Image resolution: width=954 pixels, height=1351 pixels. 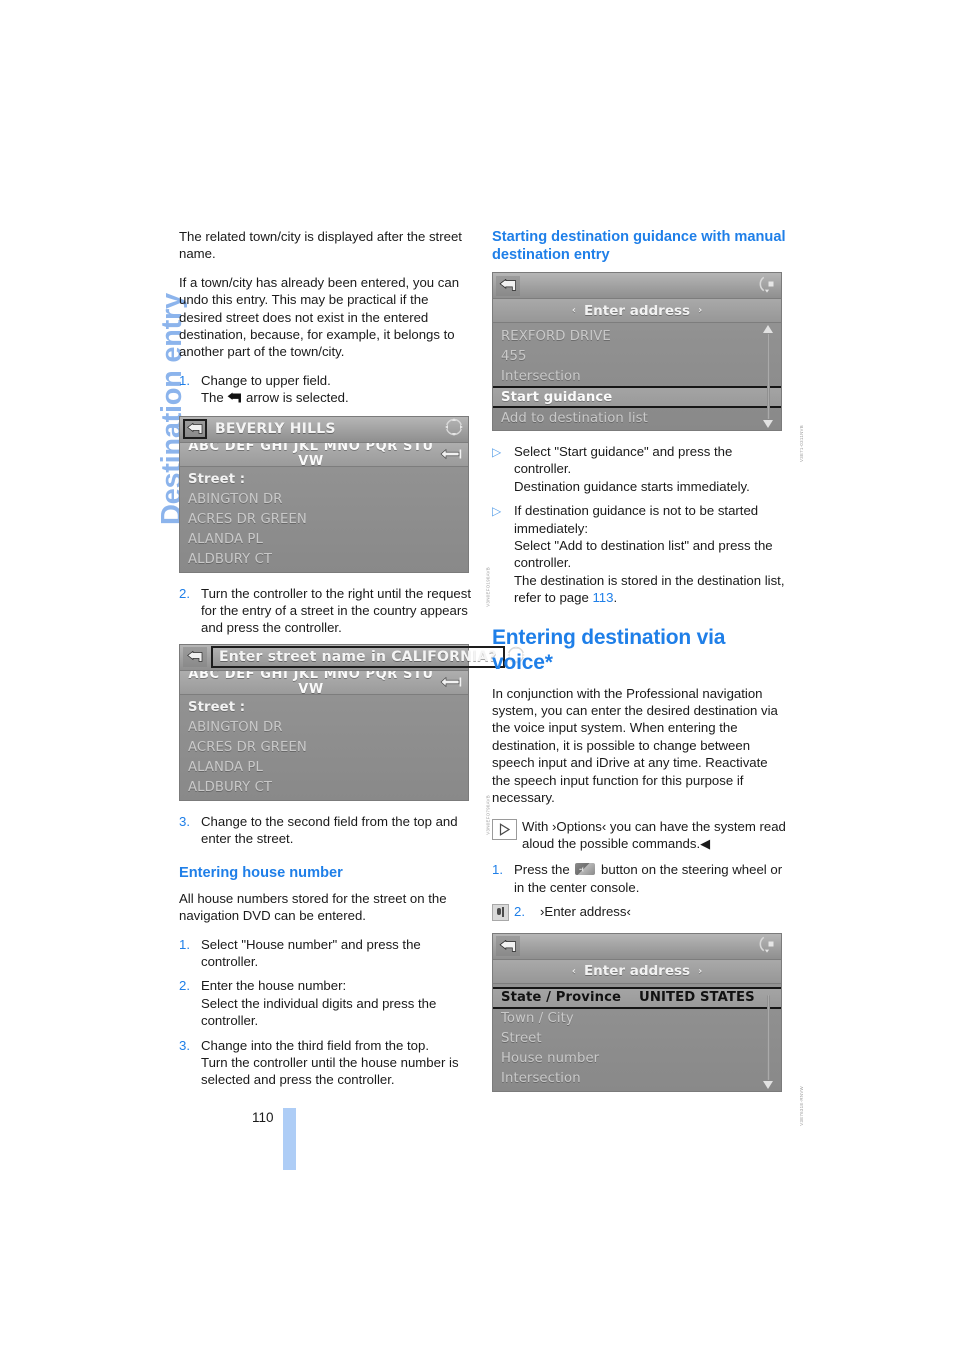 What do you see at coordinates (801, 1105) in the screenshot?
I see `figure-reference-code: V3E7631E-RNVW` at bounding box center [801, 1105].